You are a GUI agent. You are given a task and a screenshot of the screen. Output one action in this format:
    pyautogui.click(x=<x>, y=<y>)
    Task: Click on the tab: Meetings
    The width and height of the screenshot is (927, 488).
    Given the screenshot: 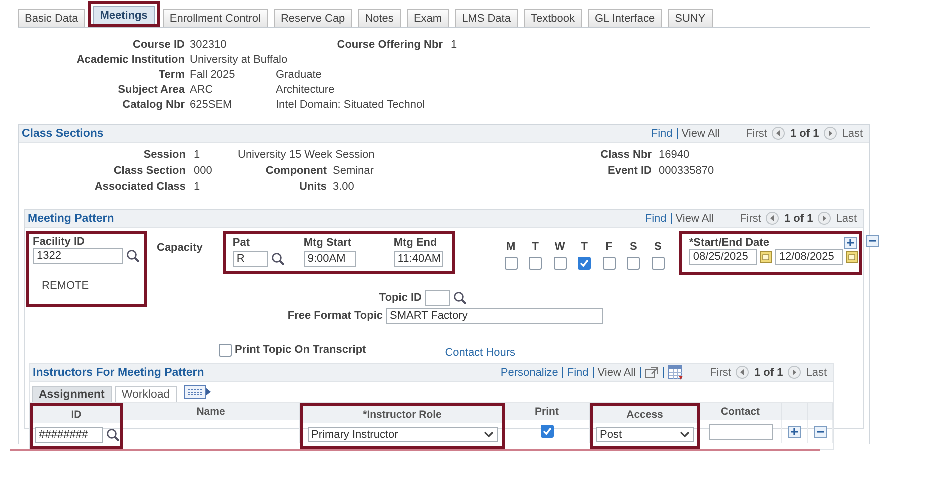 What is the action you would take?
    pyautogui.click(x=124, y=15)
    